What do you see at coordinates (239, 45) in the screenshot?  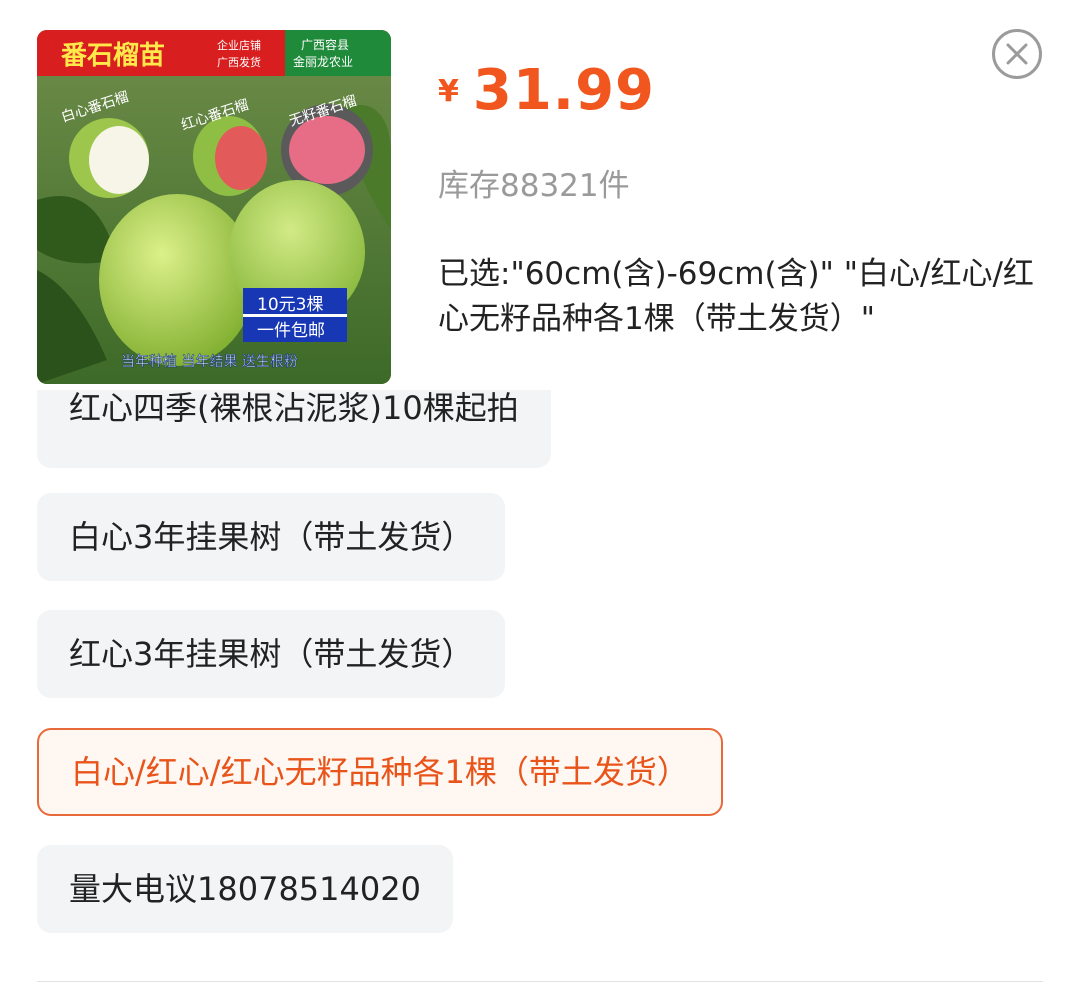 I see `svg-text: 企业店铺` at bounding box center [239, 45].